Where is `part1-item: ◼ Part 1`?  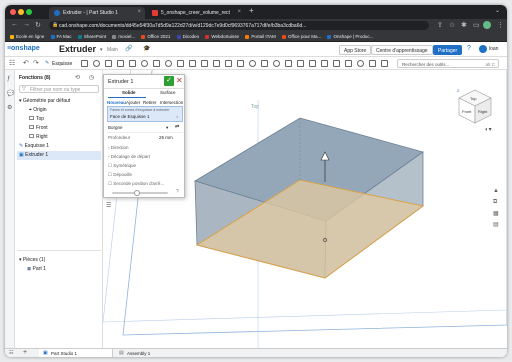
part1-item: ◼ Part 1 is located at coordinates (36, 269).